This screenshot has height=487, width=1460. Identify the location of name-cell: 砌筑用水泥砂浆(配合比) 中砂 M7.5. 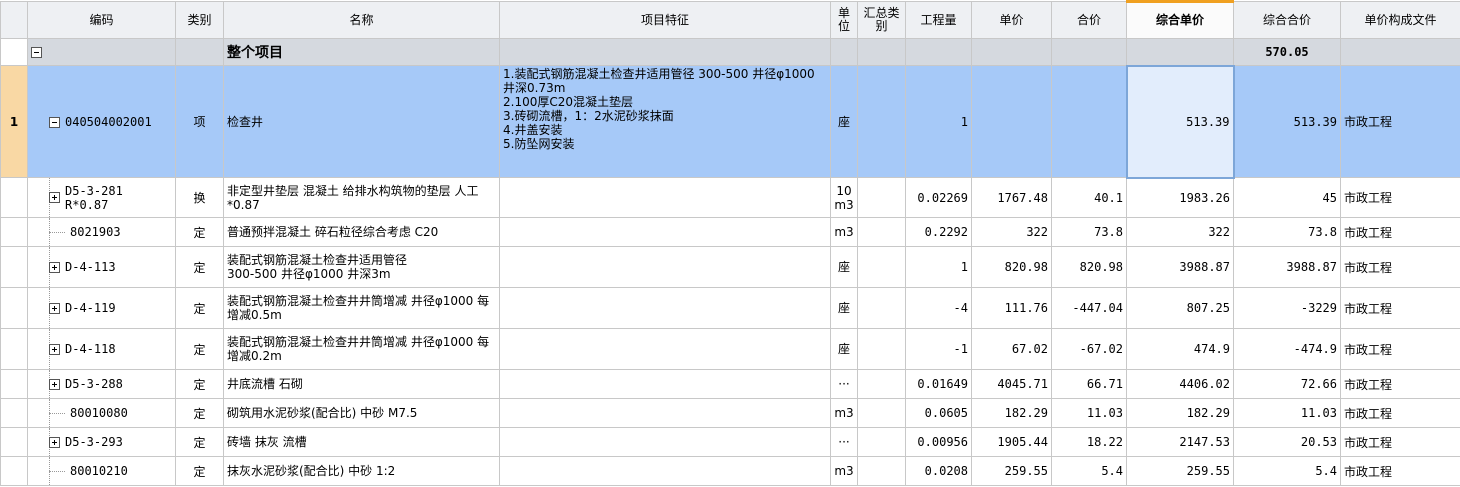
(361, 413).